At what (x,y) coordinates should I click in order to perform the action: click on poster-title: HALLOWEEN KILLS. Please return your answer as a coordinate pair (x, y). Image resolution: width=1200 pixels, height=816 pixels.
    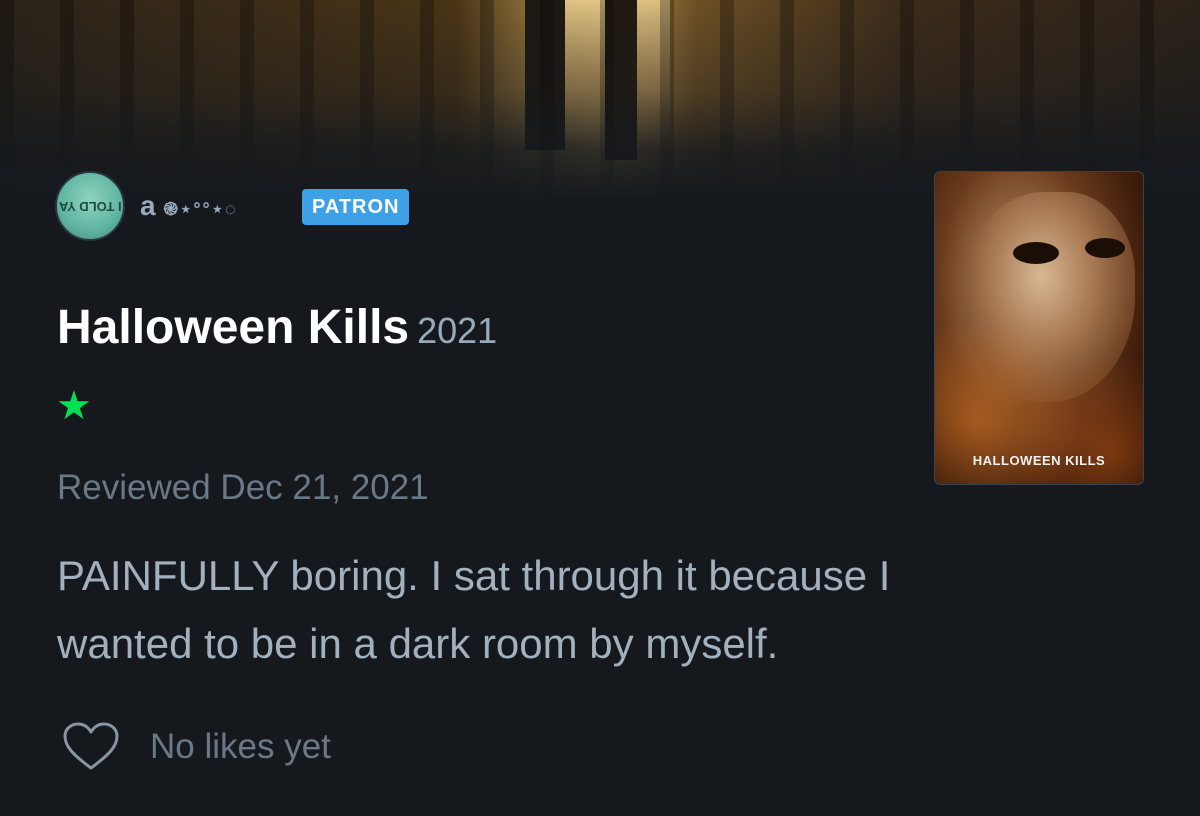
    Looking at the image, I should click on (1039, 460).